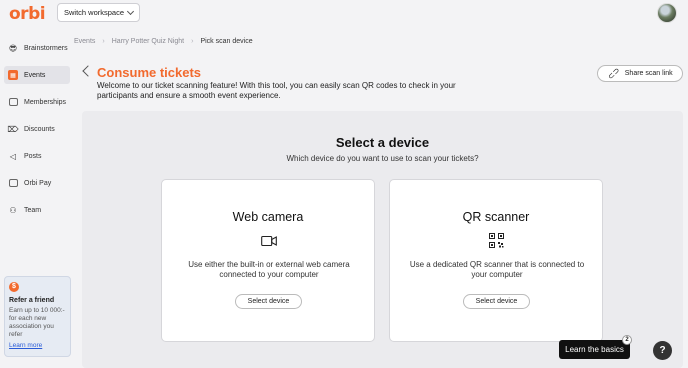  What do you see at coordinates (84, 41) in the screenshot?
I see `breadcrumb-events: Events` at bounding box center [84, 41].